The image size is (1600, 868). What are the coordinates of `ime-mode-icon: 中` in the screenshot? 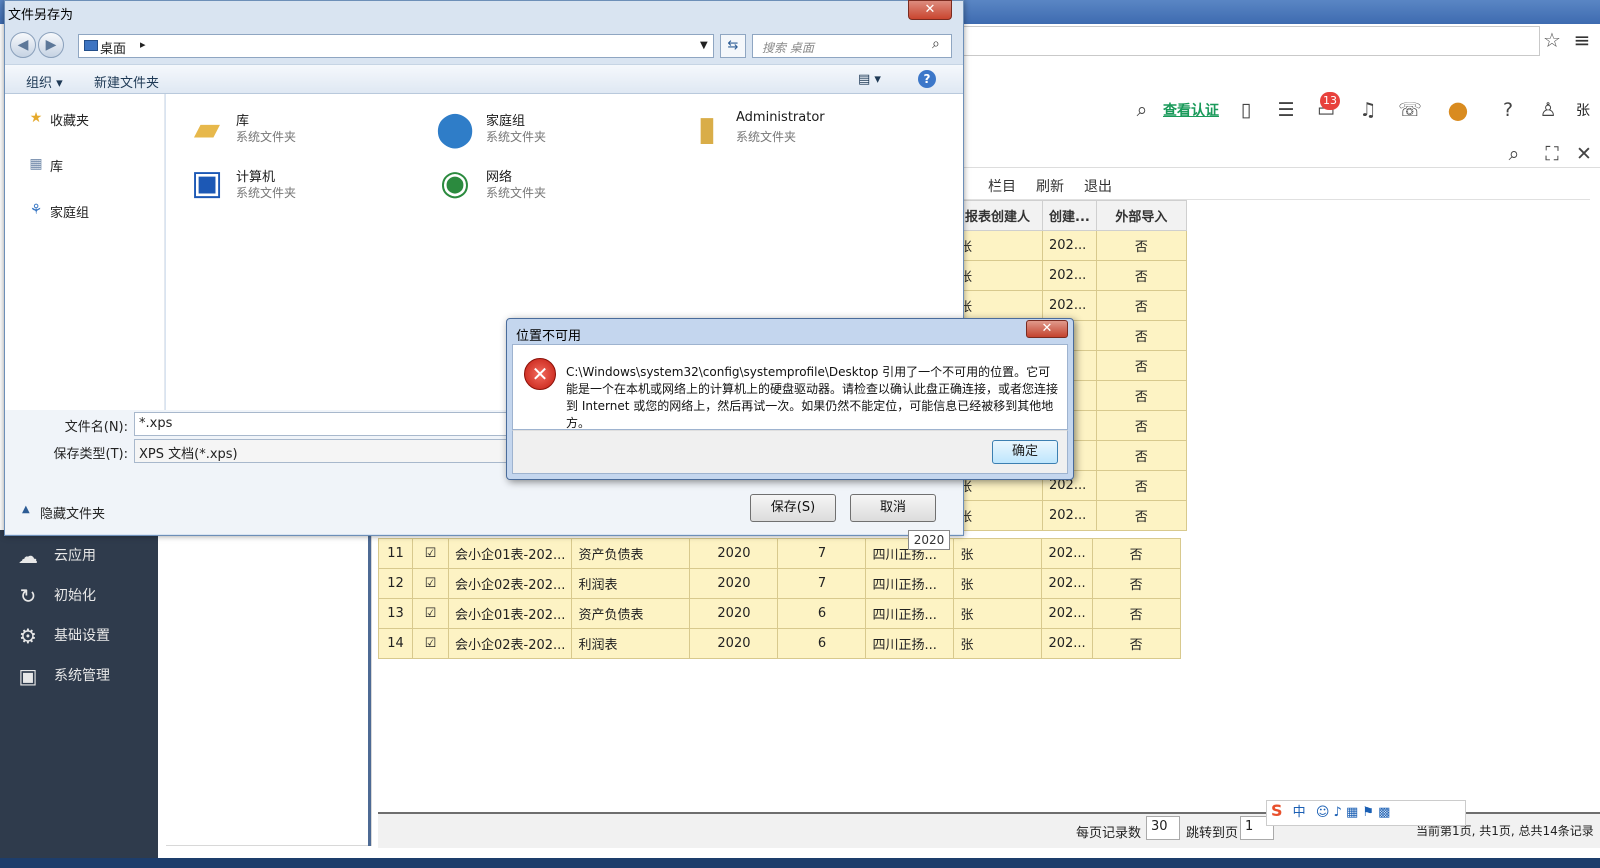 It's located at (1299, 812).